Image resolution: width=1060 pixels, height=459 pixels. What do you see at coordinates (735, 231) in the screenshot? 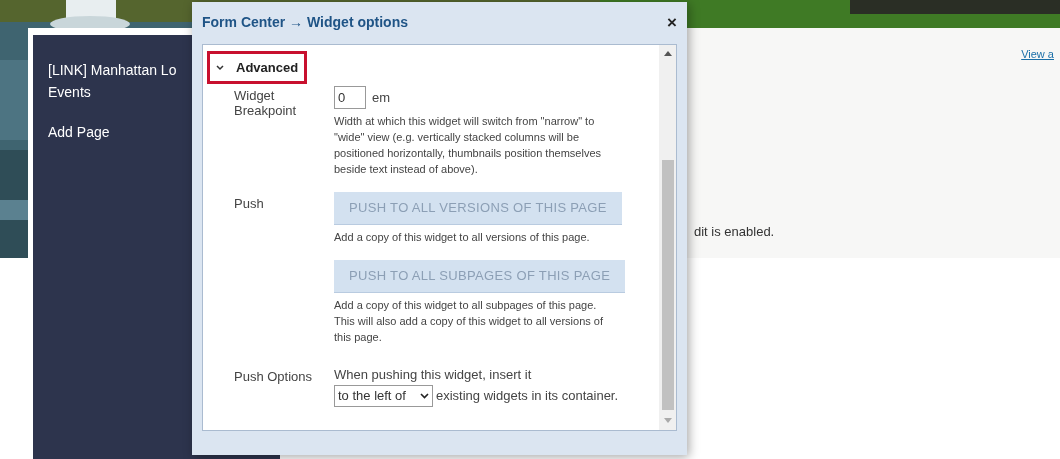
I see `notice-text: dit is enabled.` at bounding box center [735, 231].